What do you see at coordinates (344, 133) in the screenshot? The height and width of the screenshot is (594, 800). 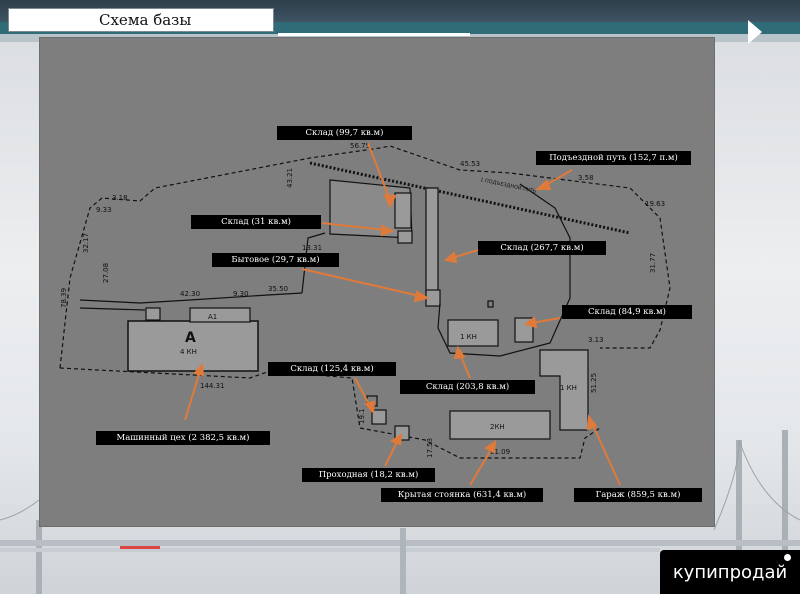 I see `label-sklad-99: Склад (99,7 кв.м)` at bounding box center [344, 133].